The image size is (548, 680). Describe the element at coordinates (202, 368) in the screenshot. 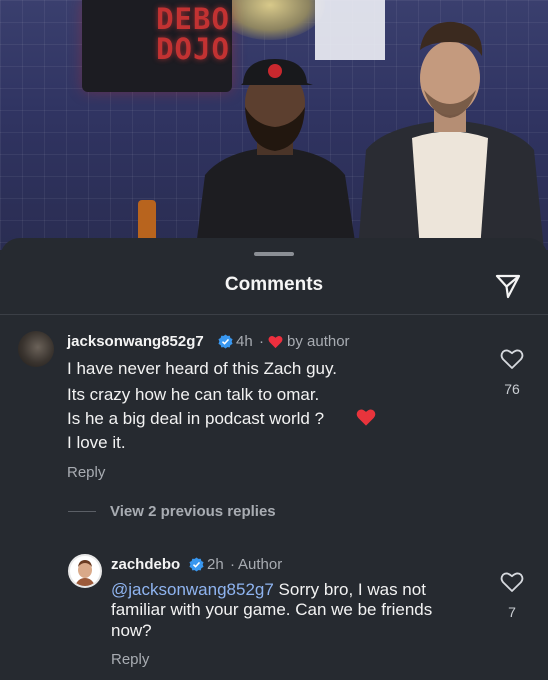

I see `comment-text-line: I have never heard of this Zach guy.` at that location.